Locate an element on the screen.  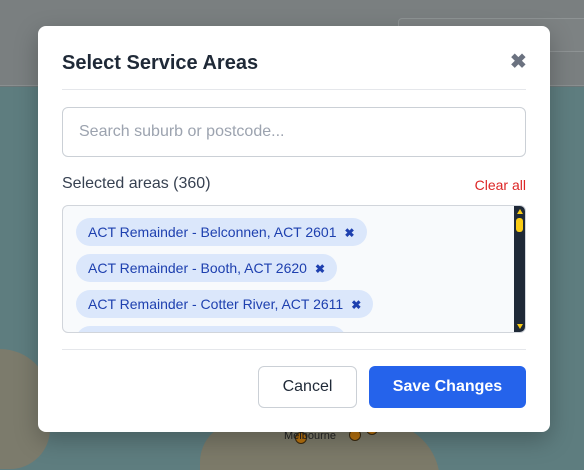
selected-areas-row: Selected areas (360) Clear all is located at coordinates (294, 185).